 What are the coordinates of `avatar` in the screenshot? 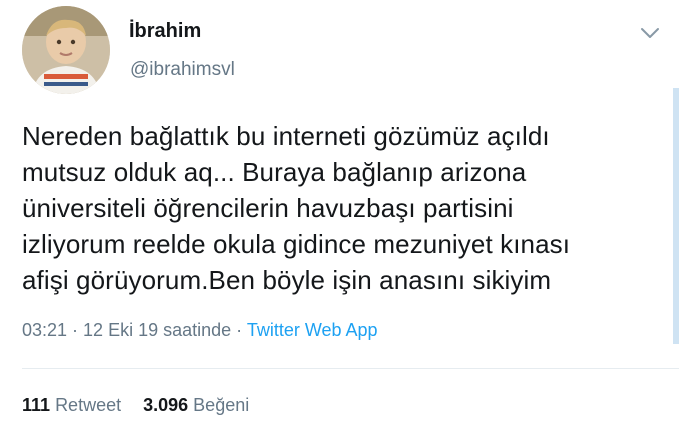 It's located at (66, 50).